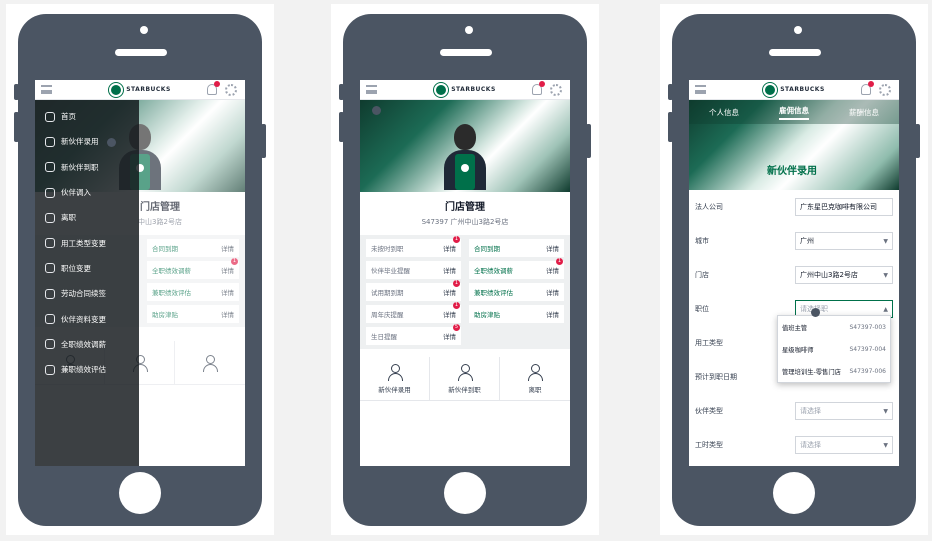 This screenshot has height=541, width=932. What do you see at coordinates (413, 312) in the screenshot?
I see `tile-anniversary-reminder: 周年庆提醒 详情 1` at bounding box center [413, 312].